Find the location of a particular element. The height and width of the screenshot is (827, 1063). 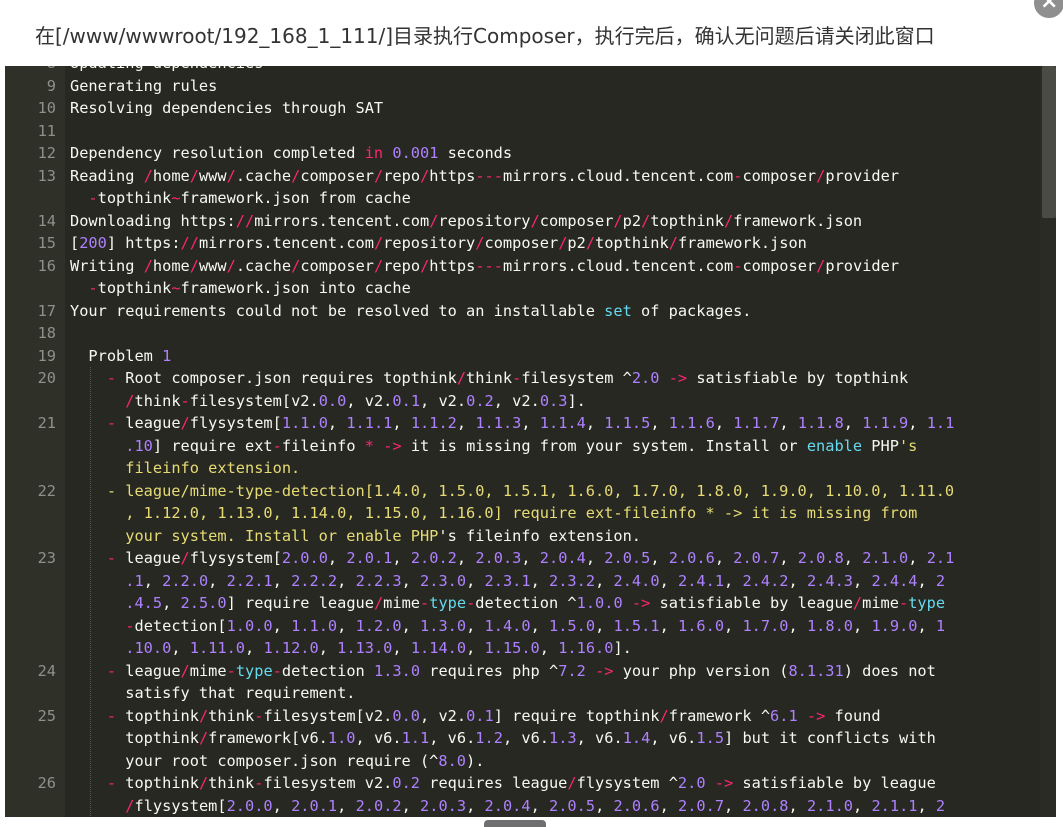

code-token: 2.0.1 is located at coordinates (369, 558).